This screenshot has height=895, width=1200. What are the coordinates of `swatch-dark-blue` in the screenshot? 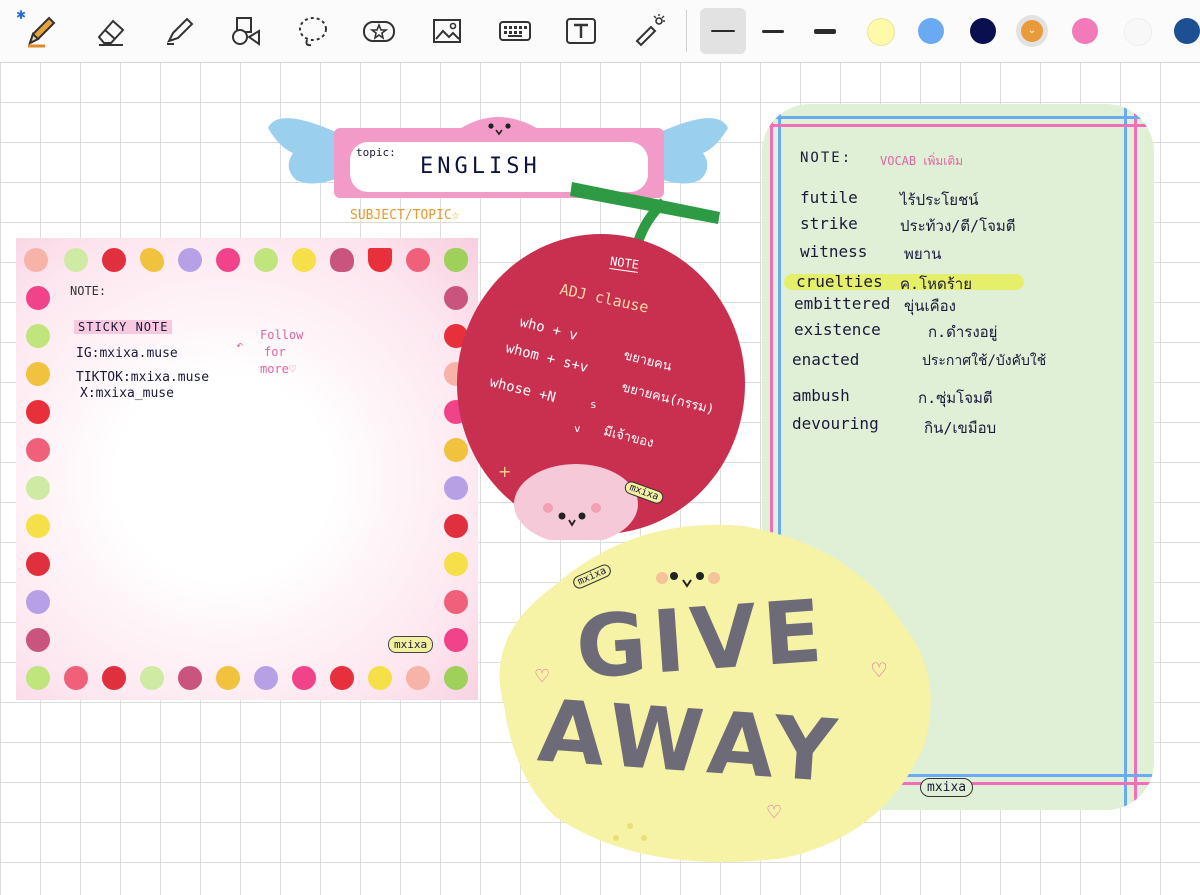 It's located at (1187, 31).